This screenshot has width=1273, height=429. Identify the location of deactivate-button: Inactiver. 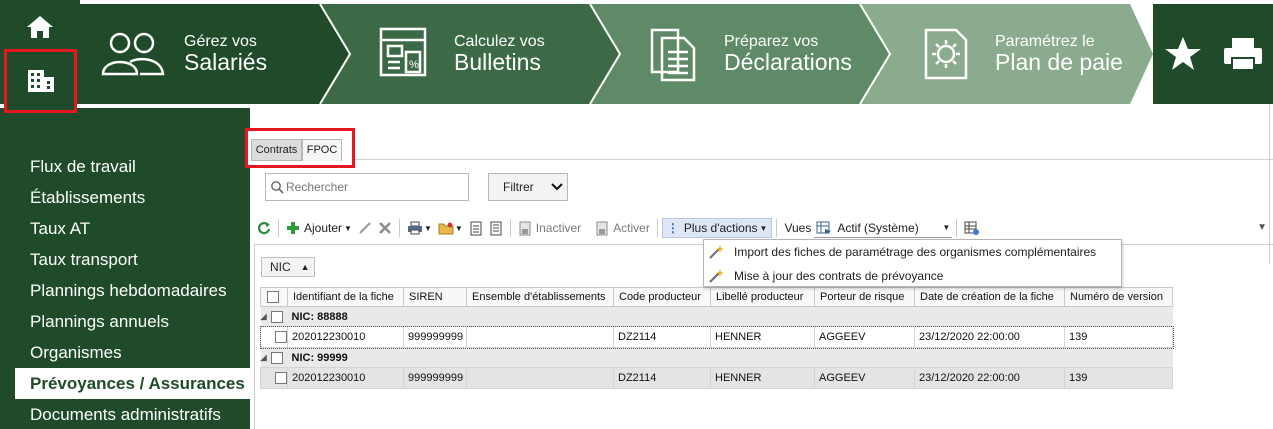
(549, 228).